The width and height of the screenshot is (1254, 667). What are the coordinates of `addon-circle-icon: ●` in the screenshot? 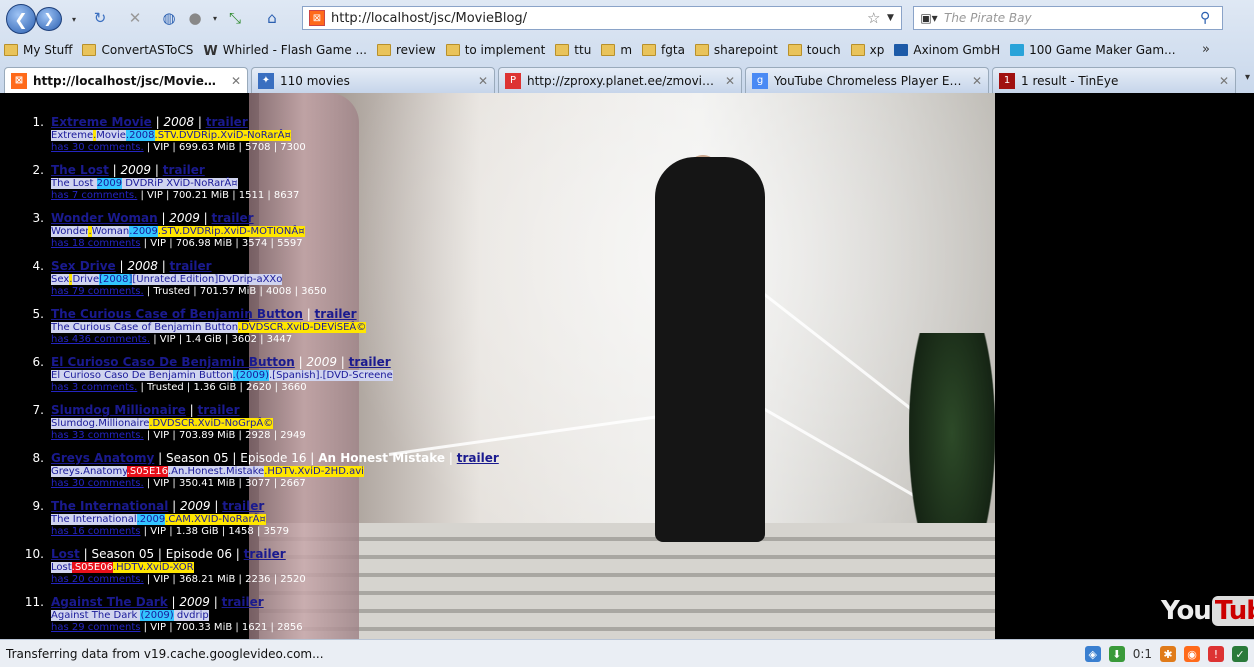 It's located at (195, 18).